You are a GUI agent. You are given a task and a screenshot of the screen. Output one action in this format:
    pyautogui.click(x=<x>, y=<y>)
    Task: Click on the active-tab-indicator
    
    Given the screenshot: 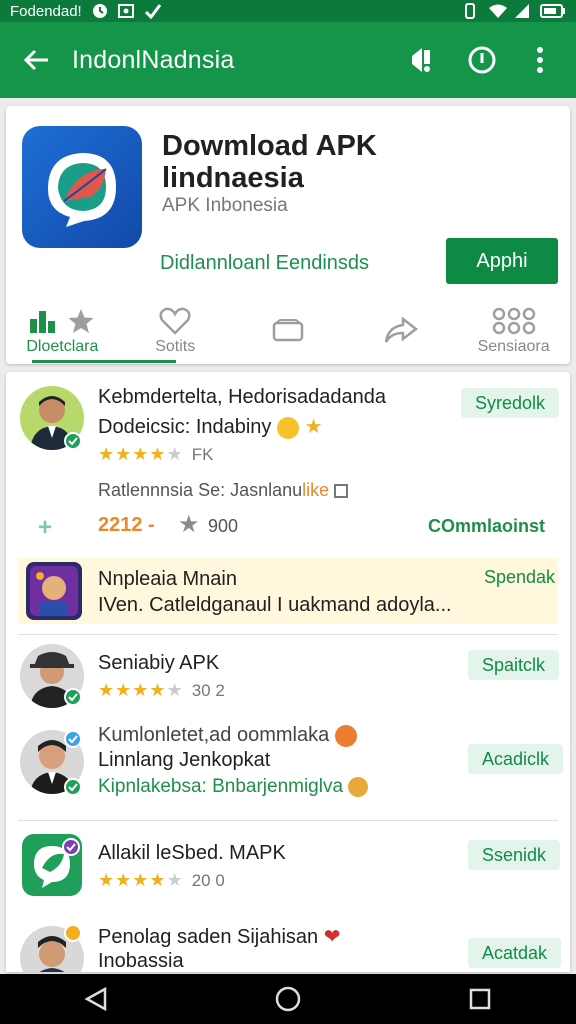 What is the action you would take?
    pyautogui.click(x=104, y=361)
    